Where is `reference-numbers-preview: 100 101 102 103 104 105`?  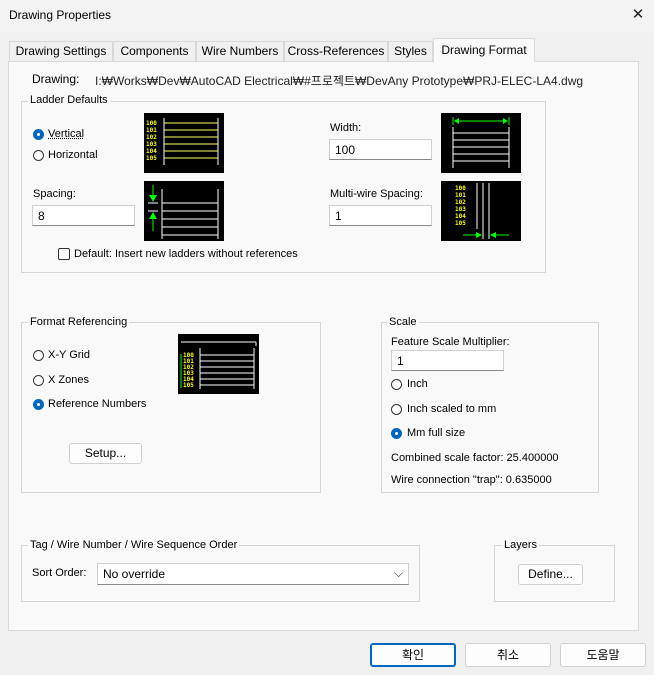
reference-numbers-preview: 100 101 102 103 104 105 is located at coordinates (218, 364).